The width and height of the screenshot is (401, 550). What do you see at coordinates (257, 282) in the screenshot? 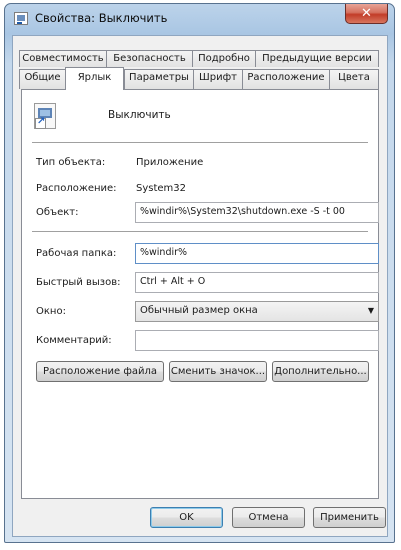
I see `hotkey-input: Ctrl + Alt + O` at bounding box center [257, 282].